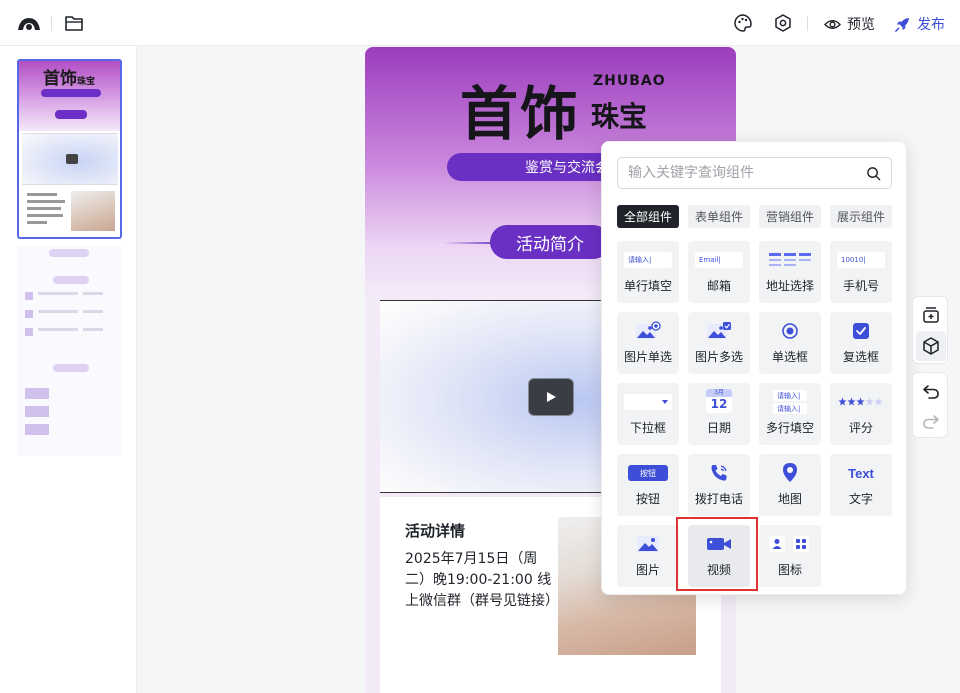 This screenshot has height=693, width=960. What do you see at coordinates (648, 485) in the screenshot?
I see `component-button: 按钮 按钮` at bounding box center [648, 485].